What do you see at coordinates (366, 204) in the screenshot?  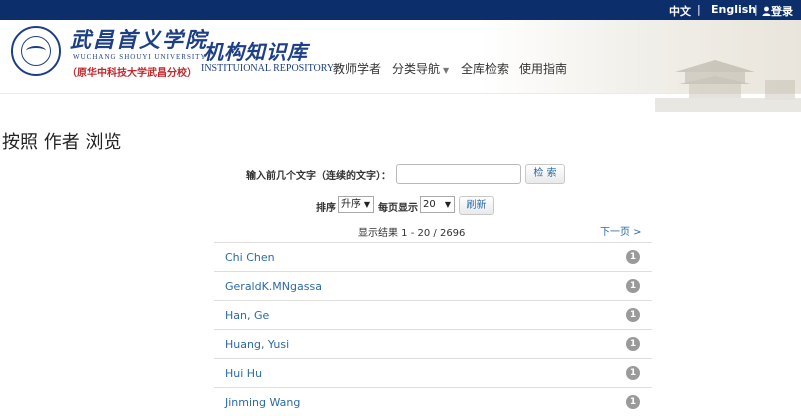 I see `dropdown-arrow-icon: ▼` at bounding box center [366, 204].